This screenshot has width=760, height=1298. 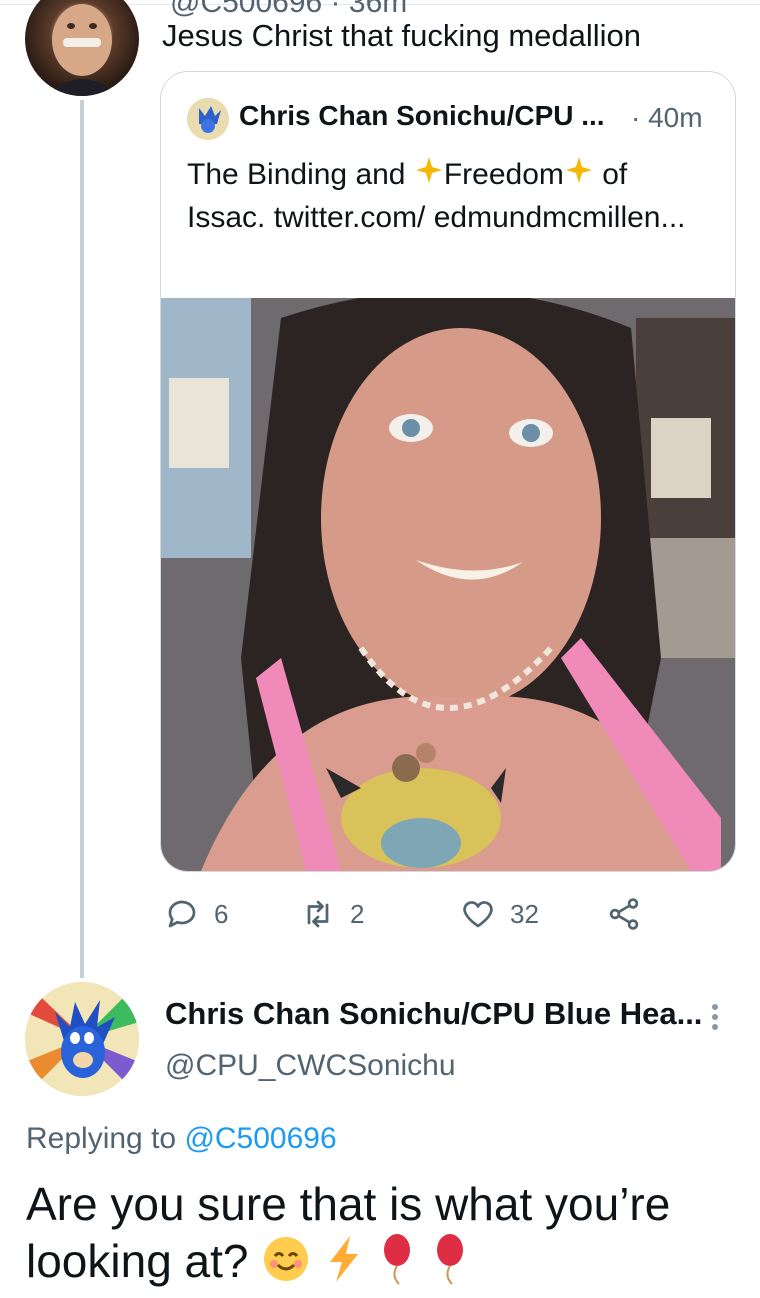 I want to click on like-action: 32, so click(x=499, y=914).